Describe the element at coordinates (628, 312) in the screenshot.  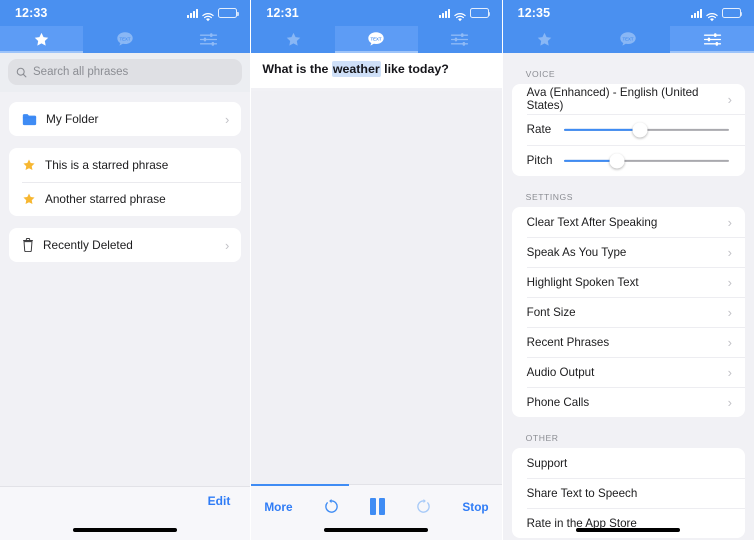
I see `settings-row-font-size: Font Size ›` at that location.